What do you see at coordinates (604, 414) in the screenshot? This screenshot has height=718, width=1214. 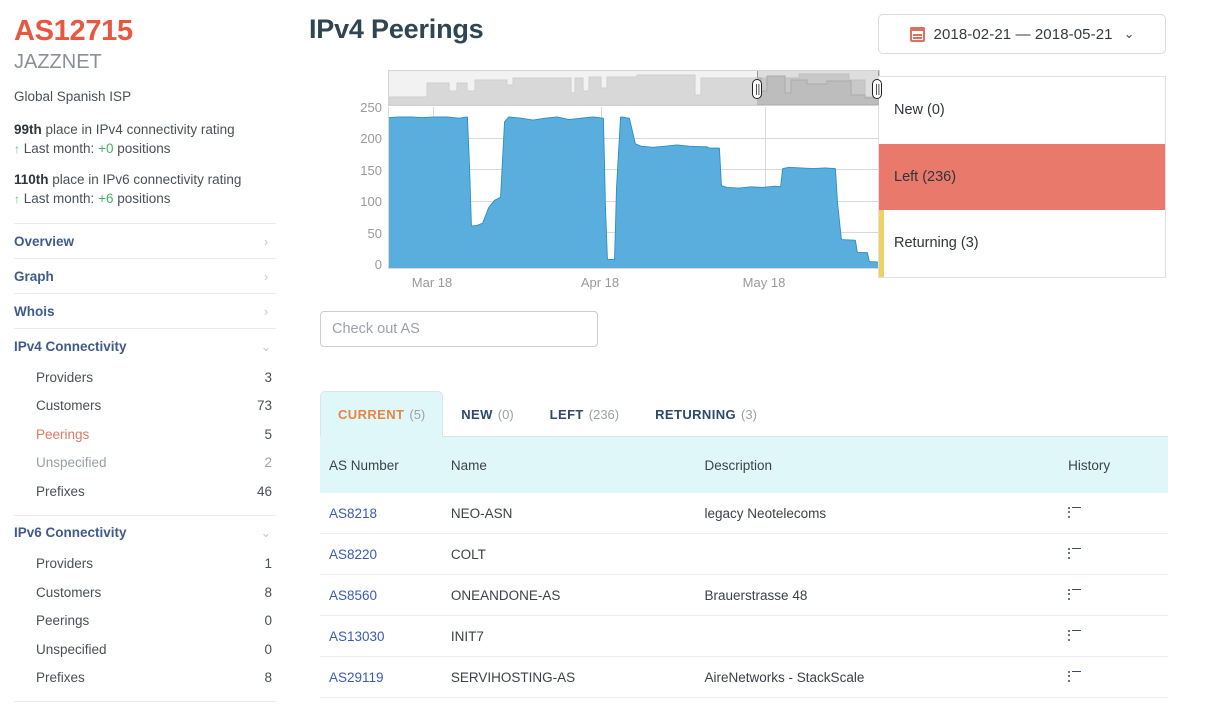 I see `tab-count: (236)` at bounding box center [604, 414].